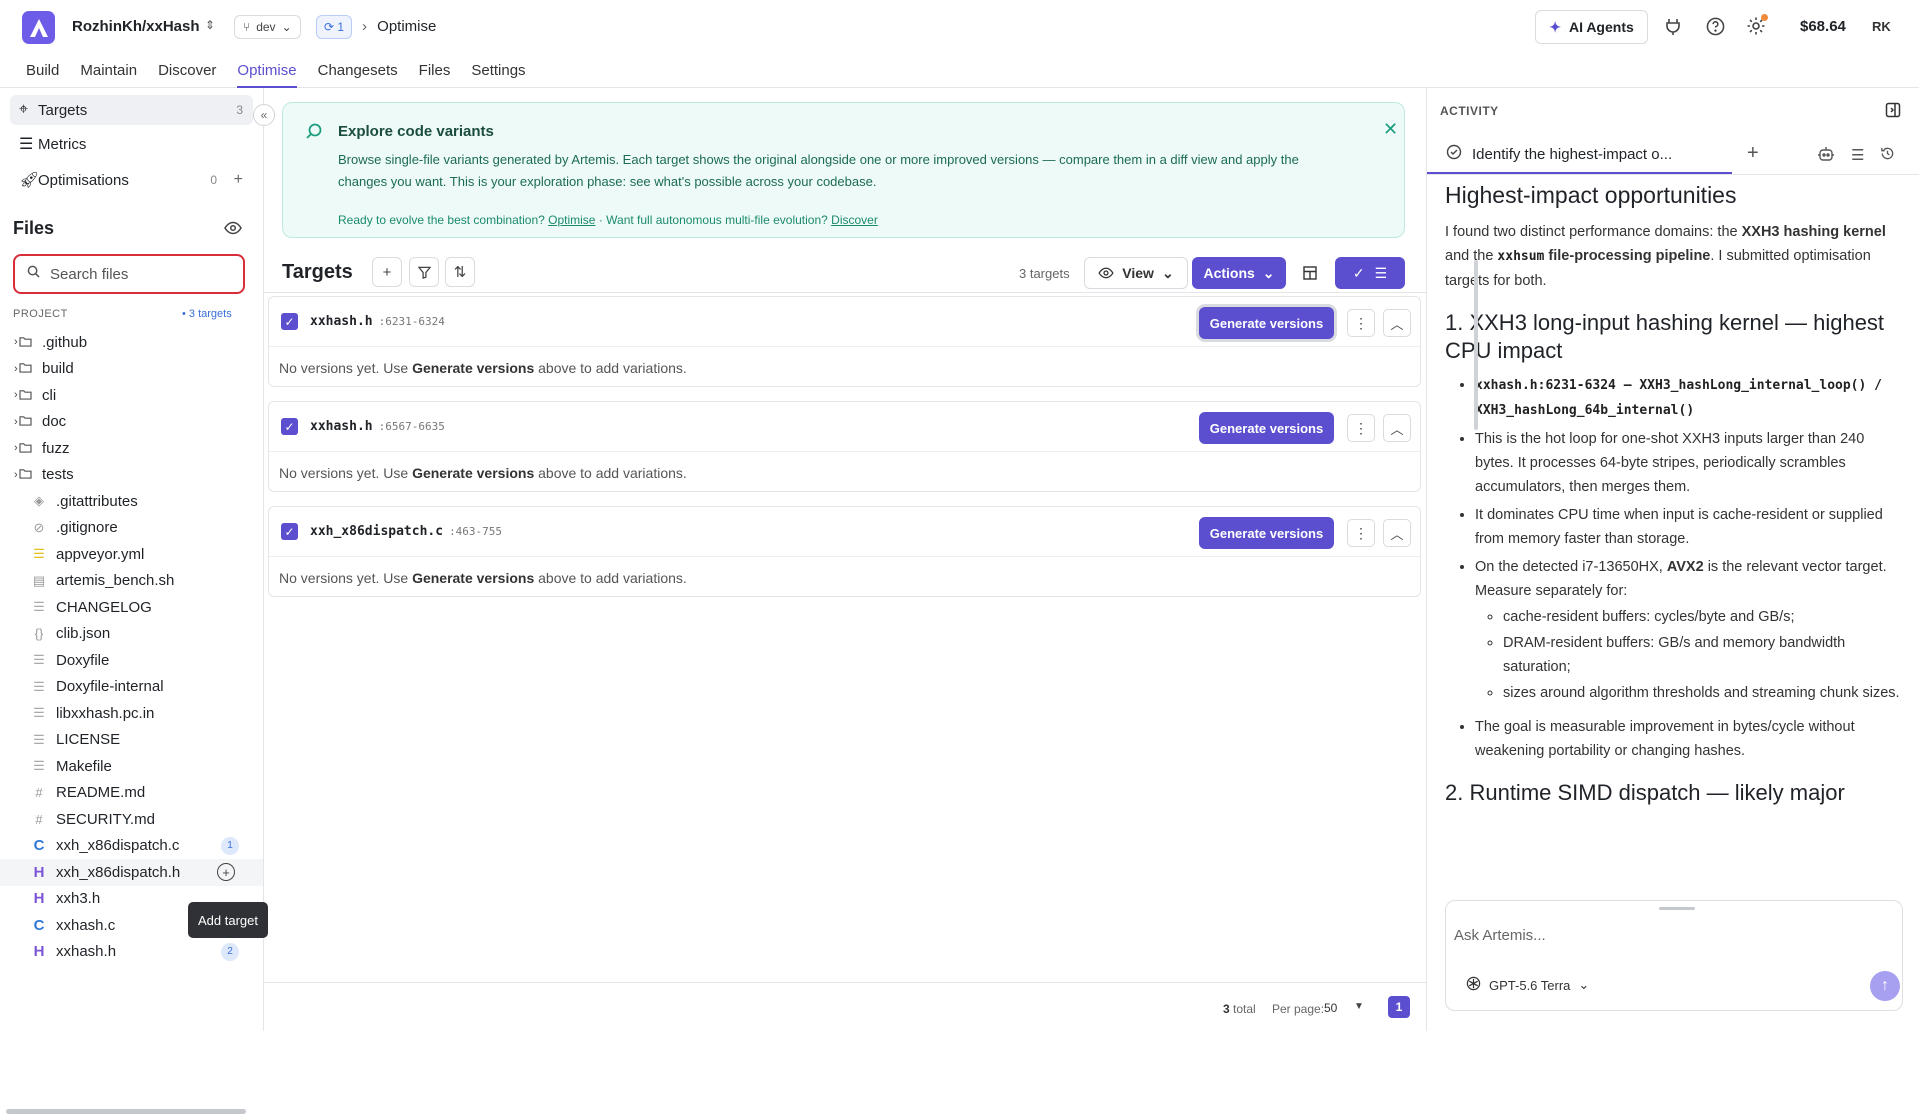  Describe the element at coordinates (1673, 26) in the screenshot. I see `plug-icon` at that location.